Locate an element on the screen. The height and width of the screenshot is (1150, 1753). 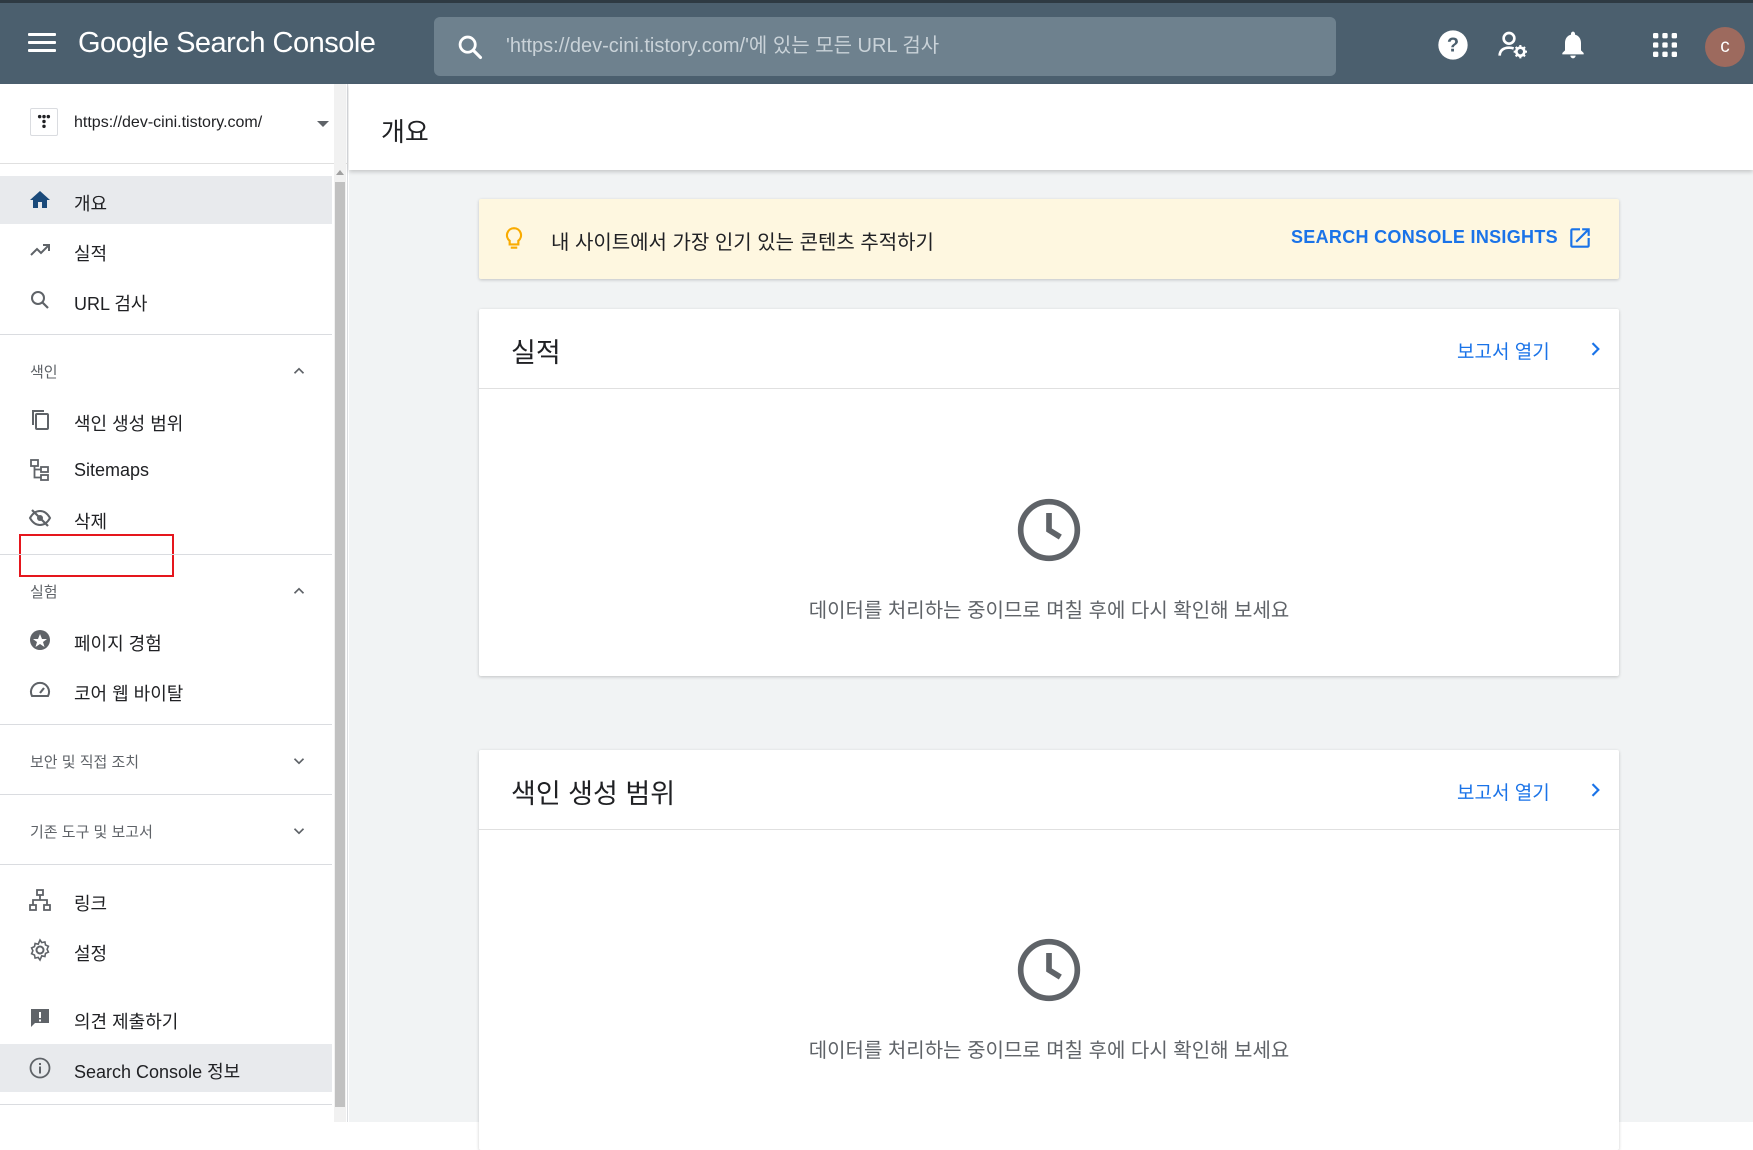
sidebar-item-removals: 삭제 is located at coordinates (166, 518).